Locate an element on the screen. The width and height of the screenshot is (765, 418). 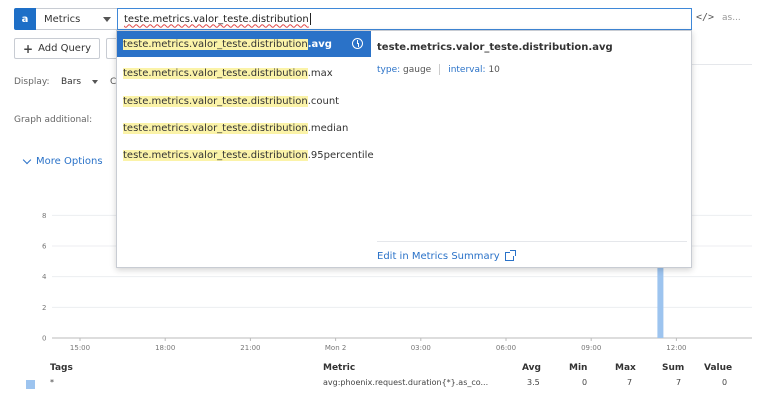
legend-cell-max: 7 is located at coordinates (630, 382).